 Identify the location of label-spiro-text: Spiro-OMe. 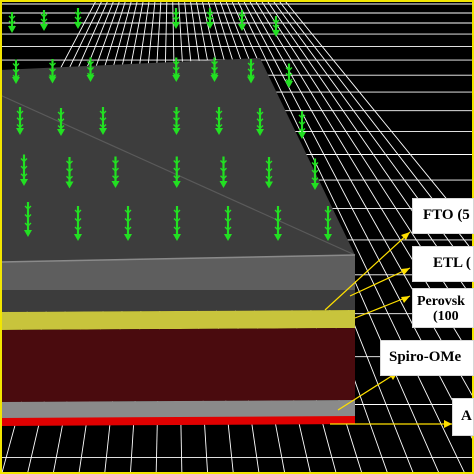
(425, 357).